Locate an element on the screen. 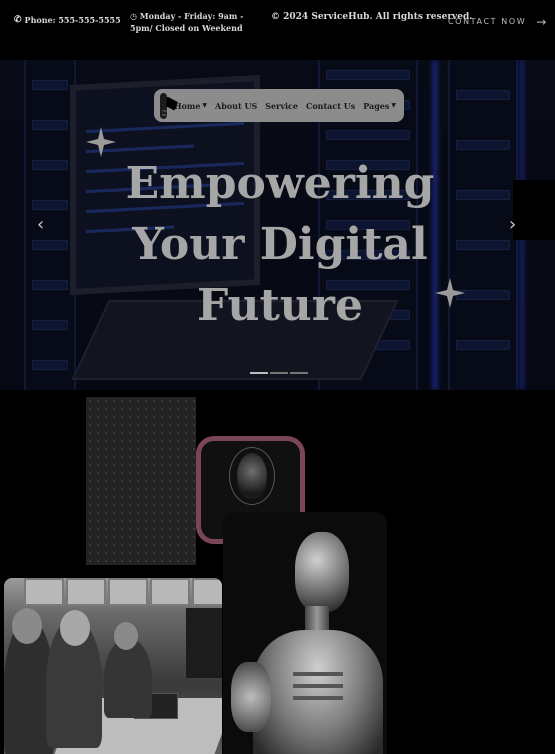 The width and height of the screenshot is (555, 754). nav-about-label: About US is located at coordinates (236, 105).